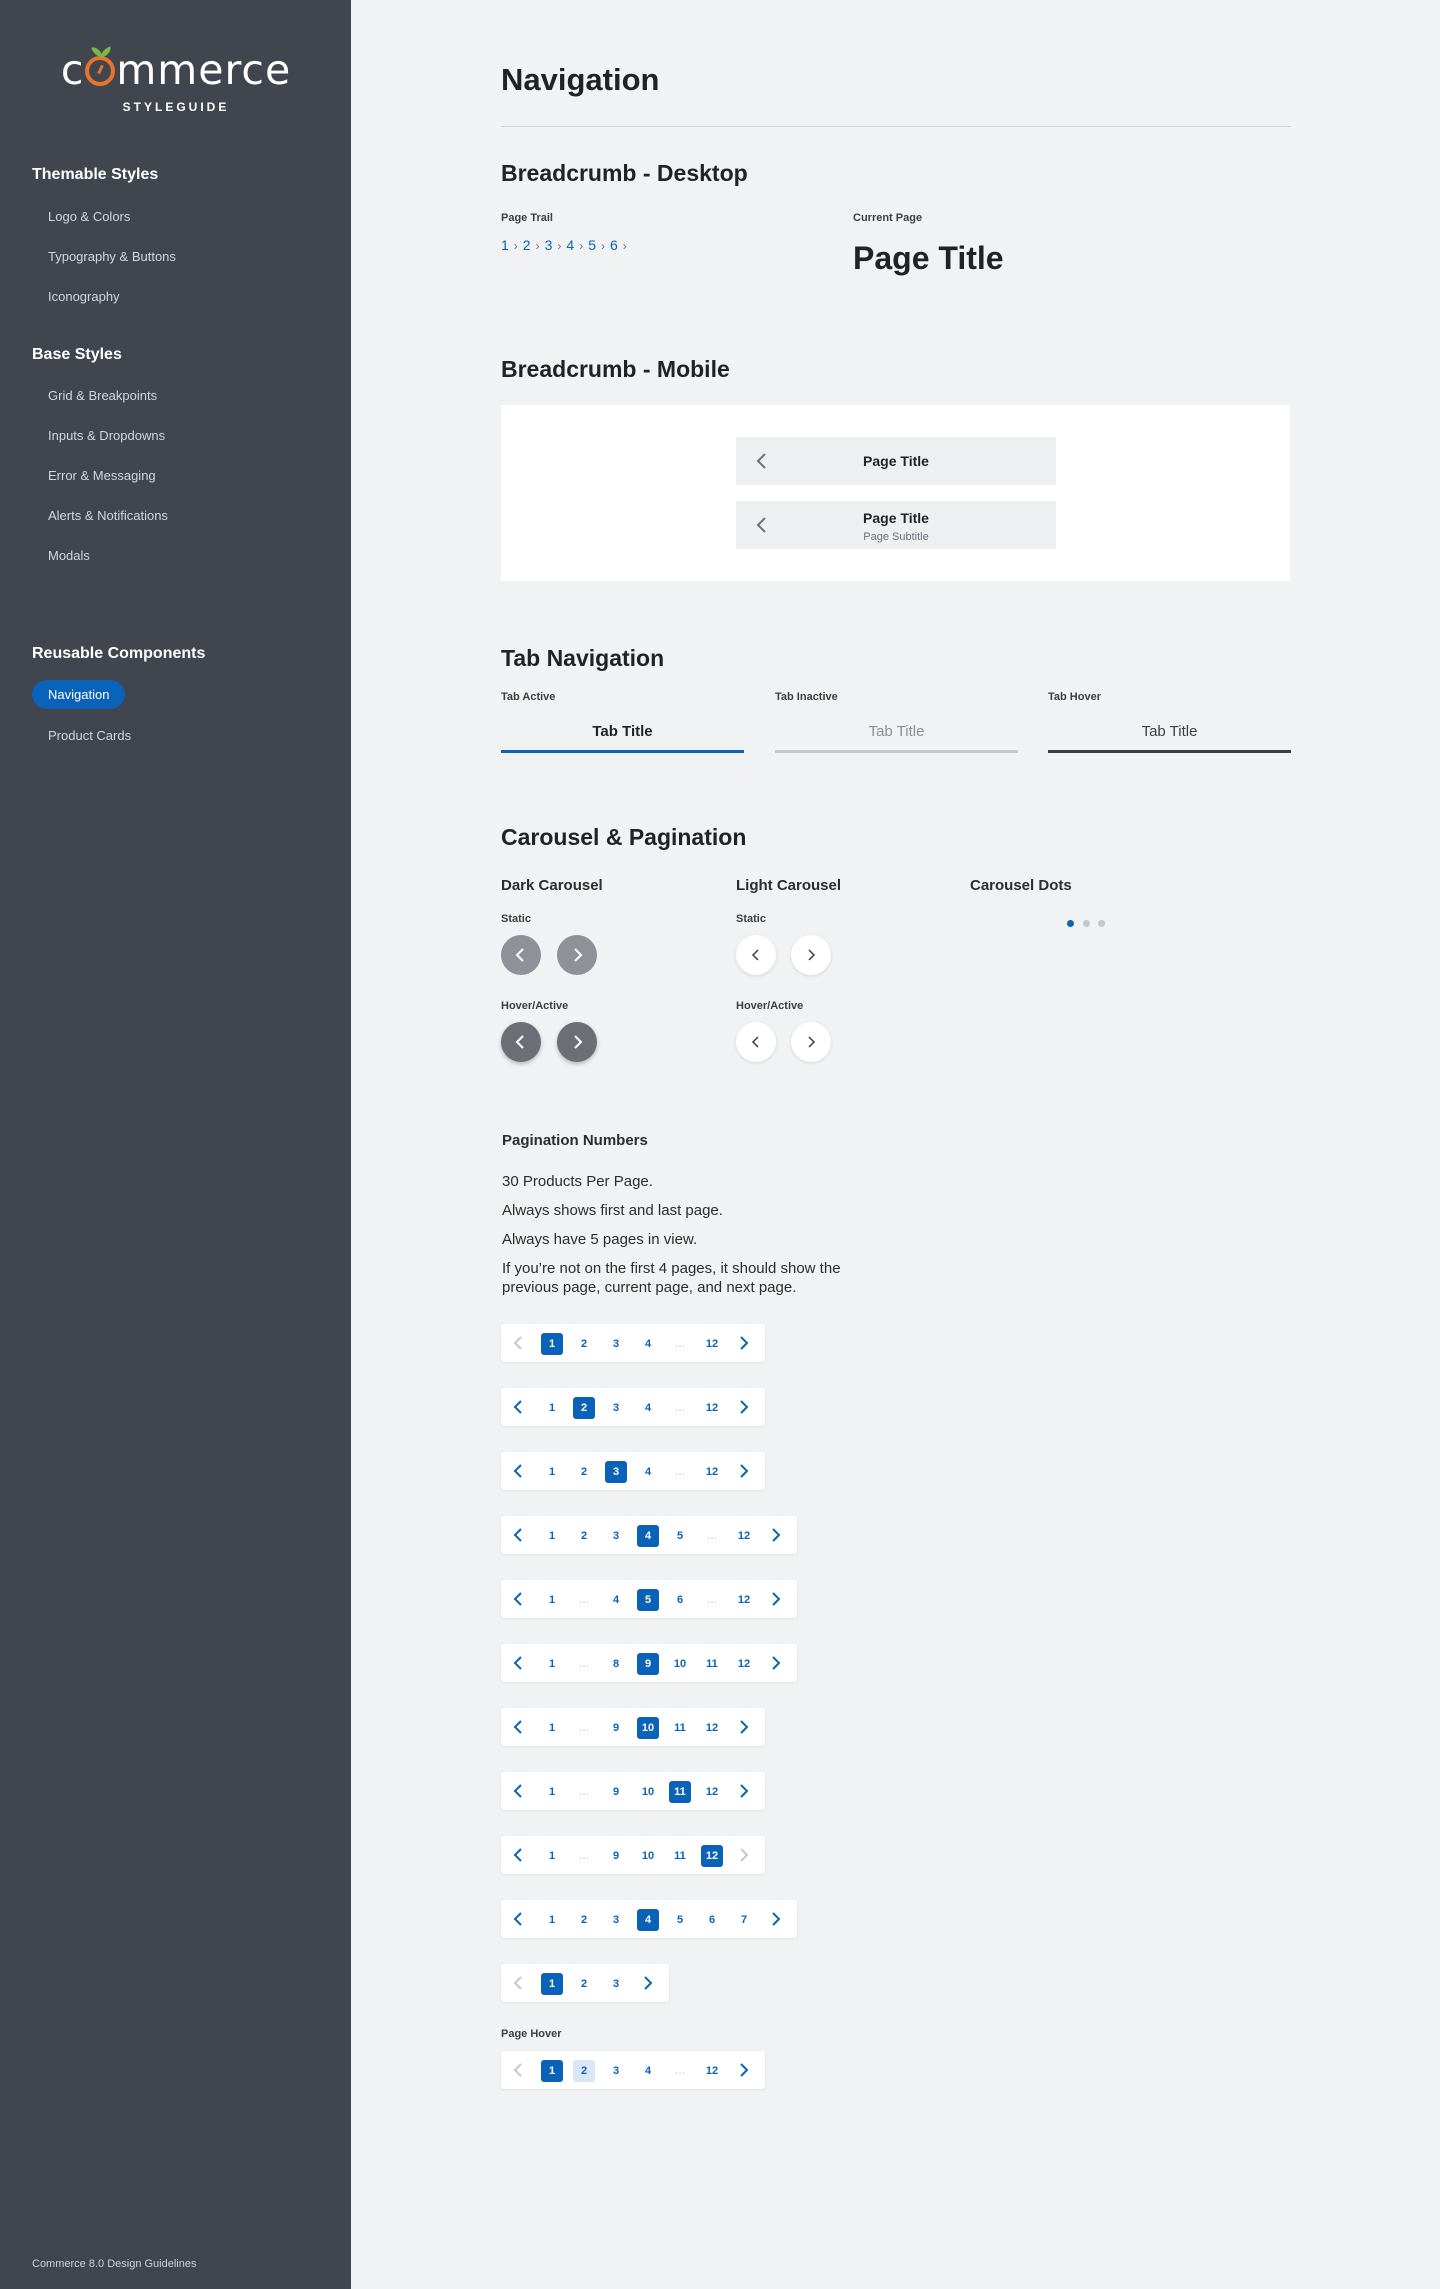 This screenshot has width=1440, height=2289. I want to click on page-number-current: 9, so click(648, 1664).